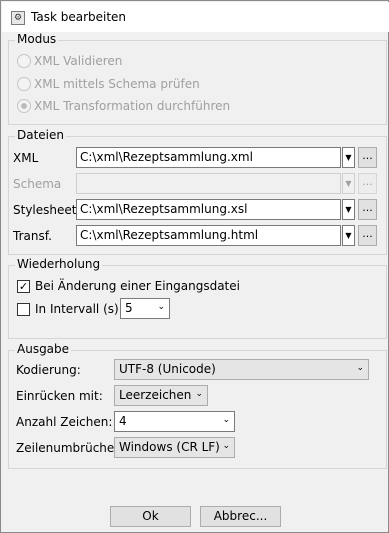 Image resolution: width=389 pixels, height=533 pixels. What do you see at coordinates (18, 18) in the screenshot?
I see `gear-icon: ⚙` at bounding box center [18, 18].